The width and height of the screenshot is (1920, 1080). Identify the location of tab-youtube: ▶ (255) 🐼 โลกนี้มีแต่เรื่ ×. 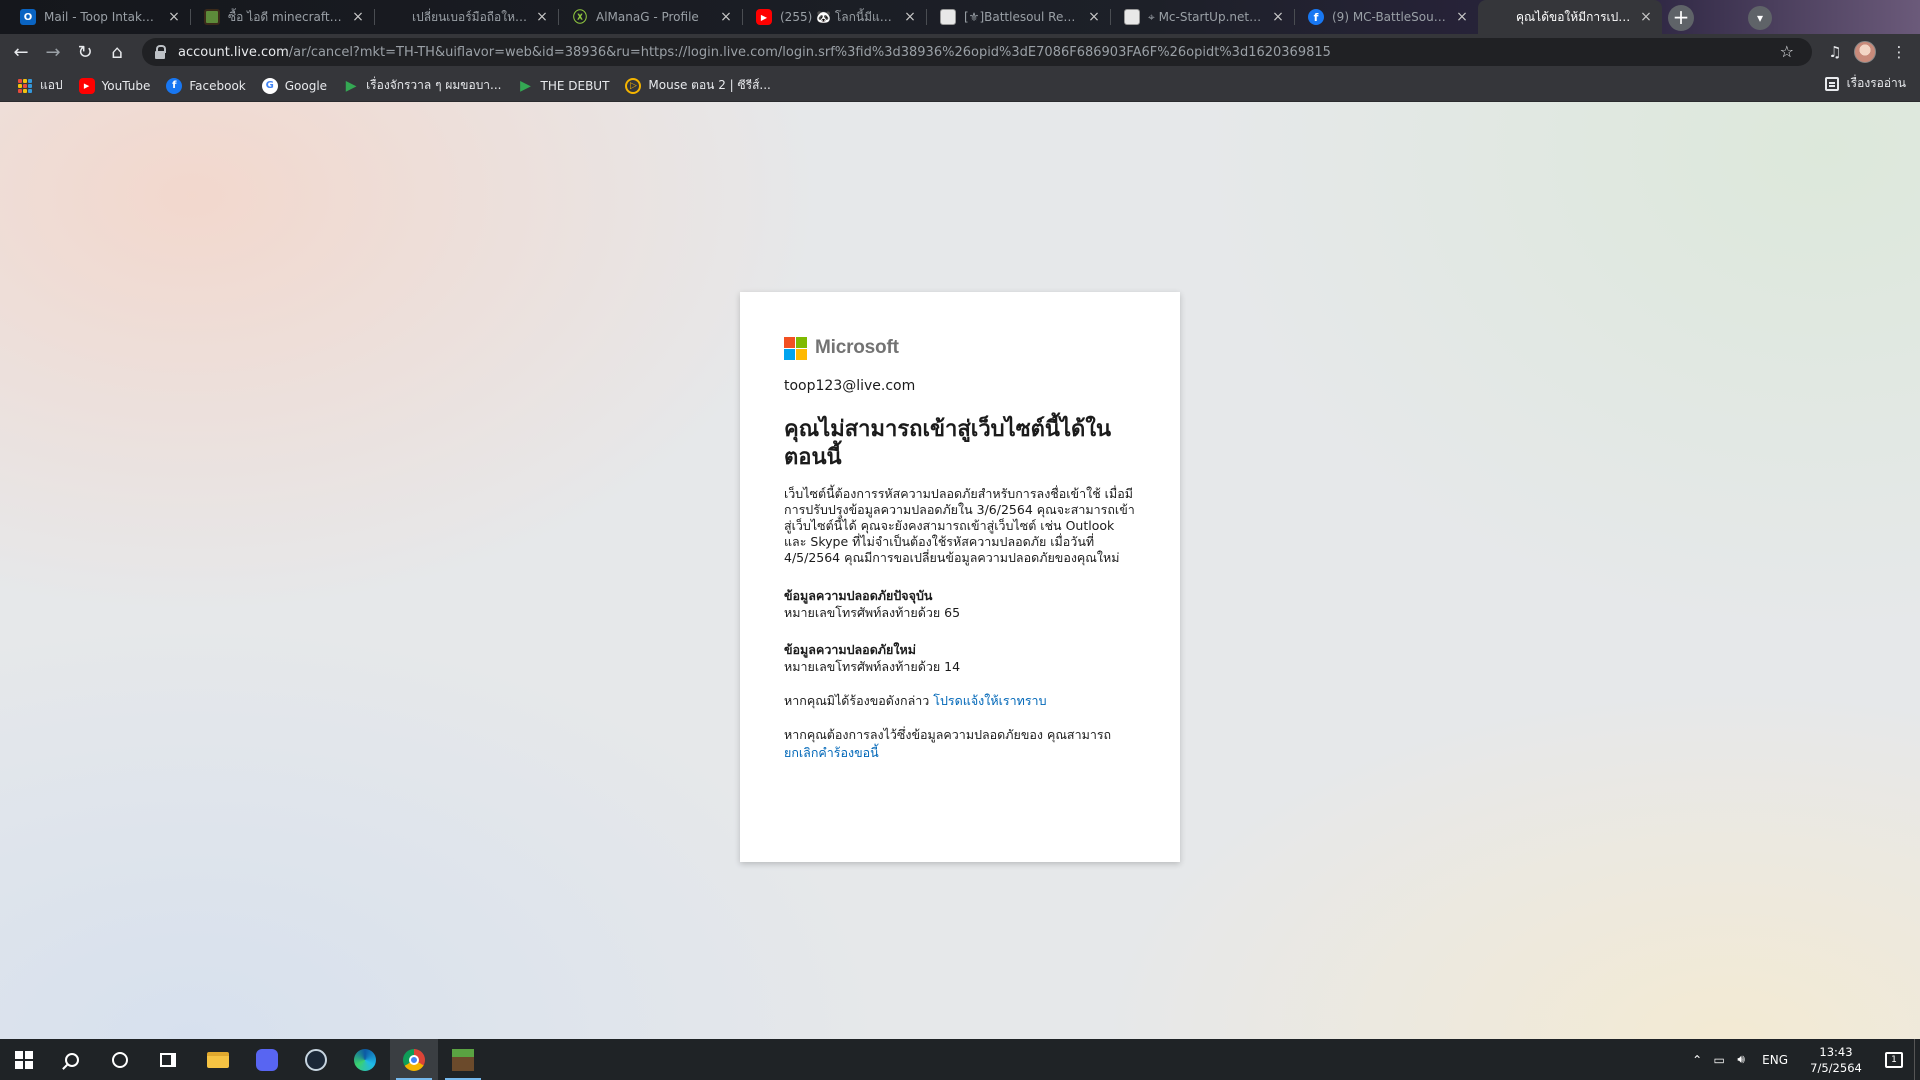
(834, 17).